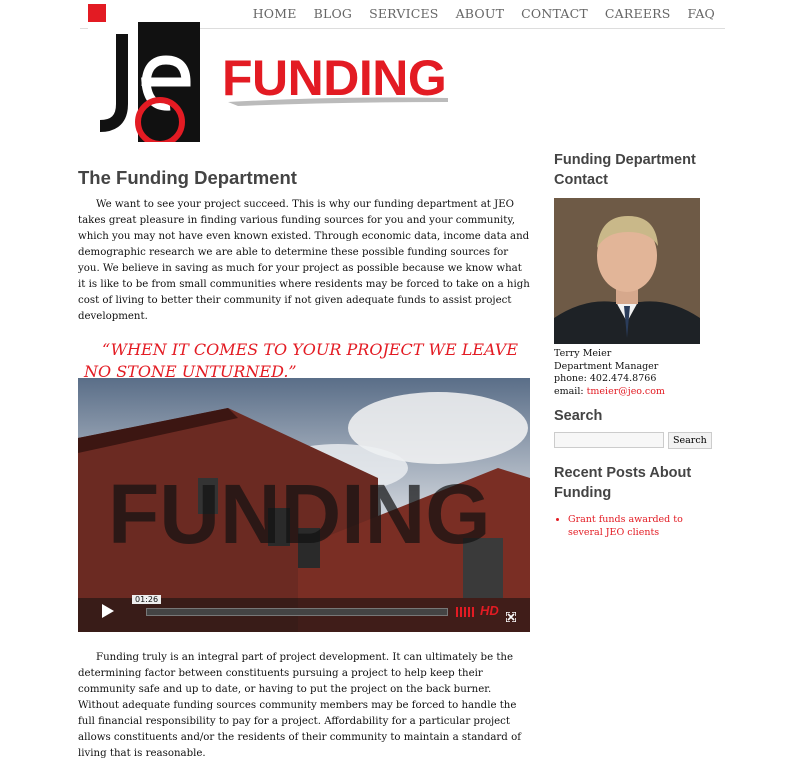  Describe the element at coordinates (511, 615) in the screenshot. I see `fullscreen-icon` at that location.